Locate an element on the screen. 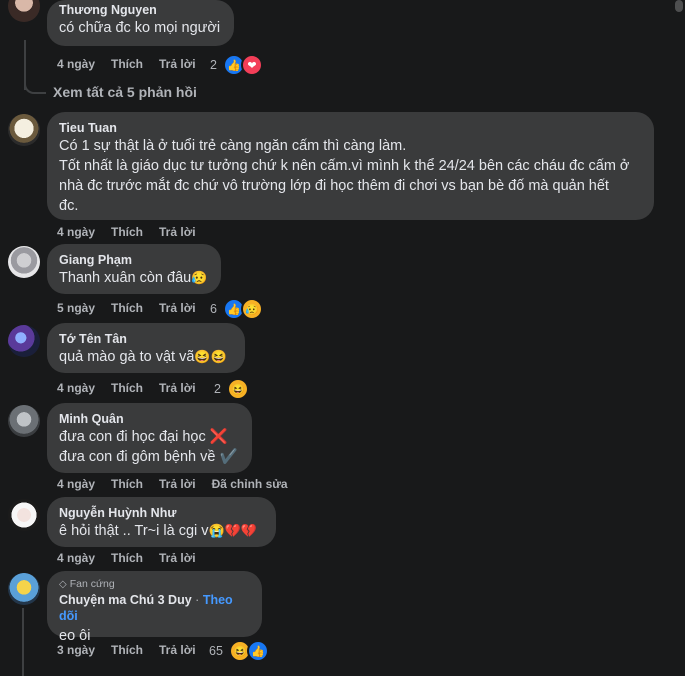 The height and width of the screenshot is (676, 685). comment-author: Nguyễn Huỳnh Như is located at coordinates (161, 513).